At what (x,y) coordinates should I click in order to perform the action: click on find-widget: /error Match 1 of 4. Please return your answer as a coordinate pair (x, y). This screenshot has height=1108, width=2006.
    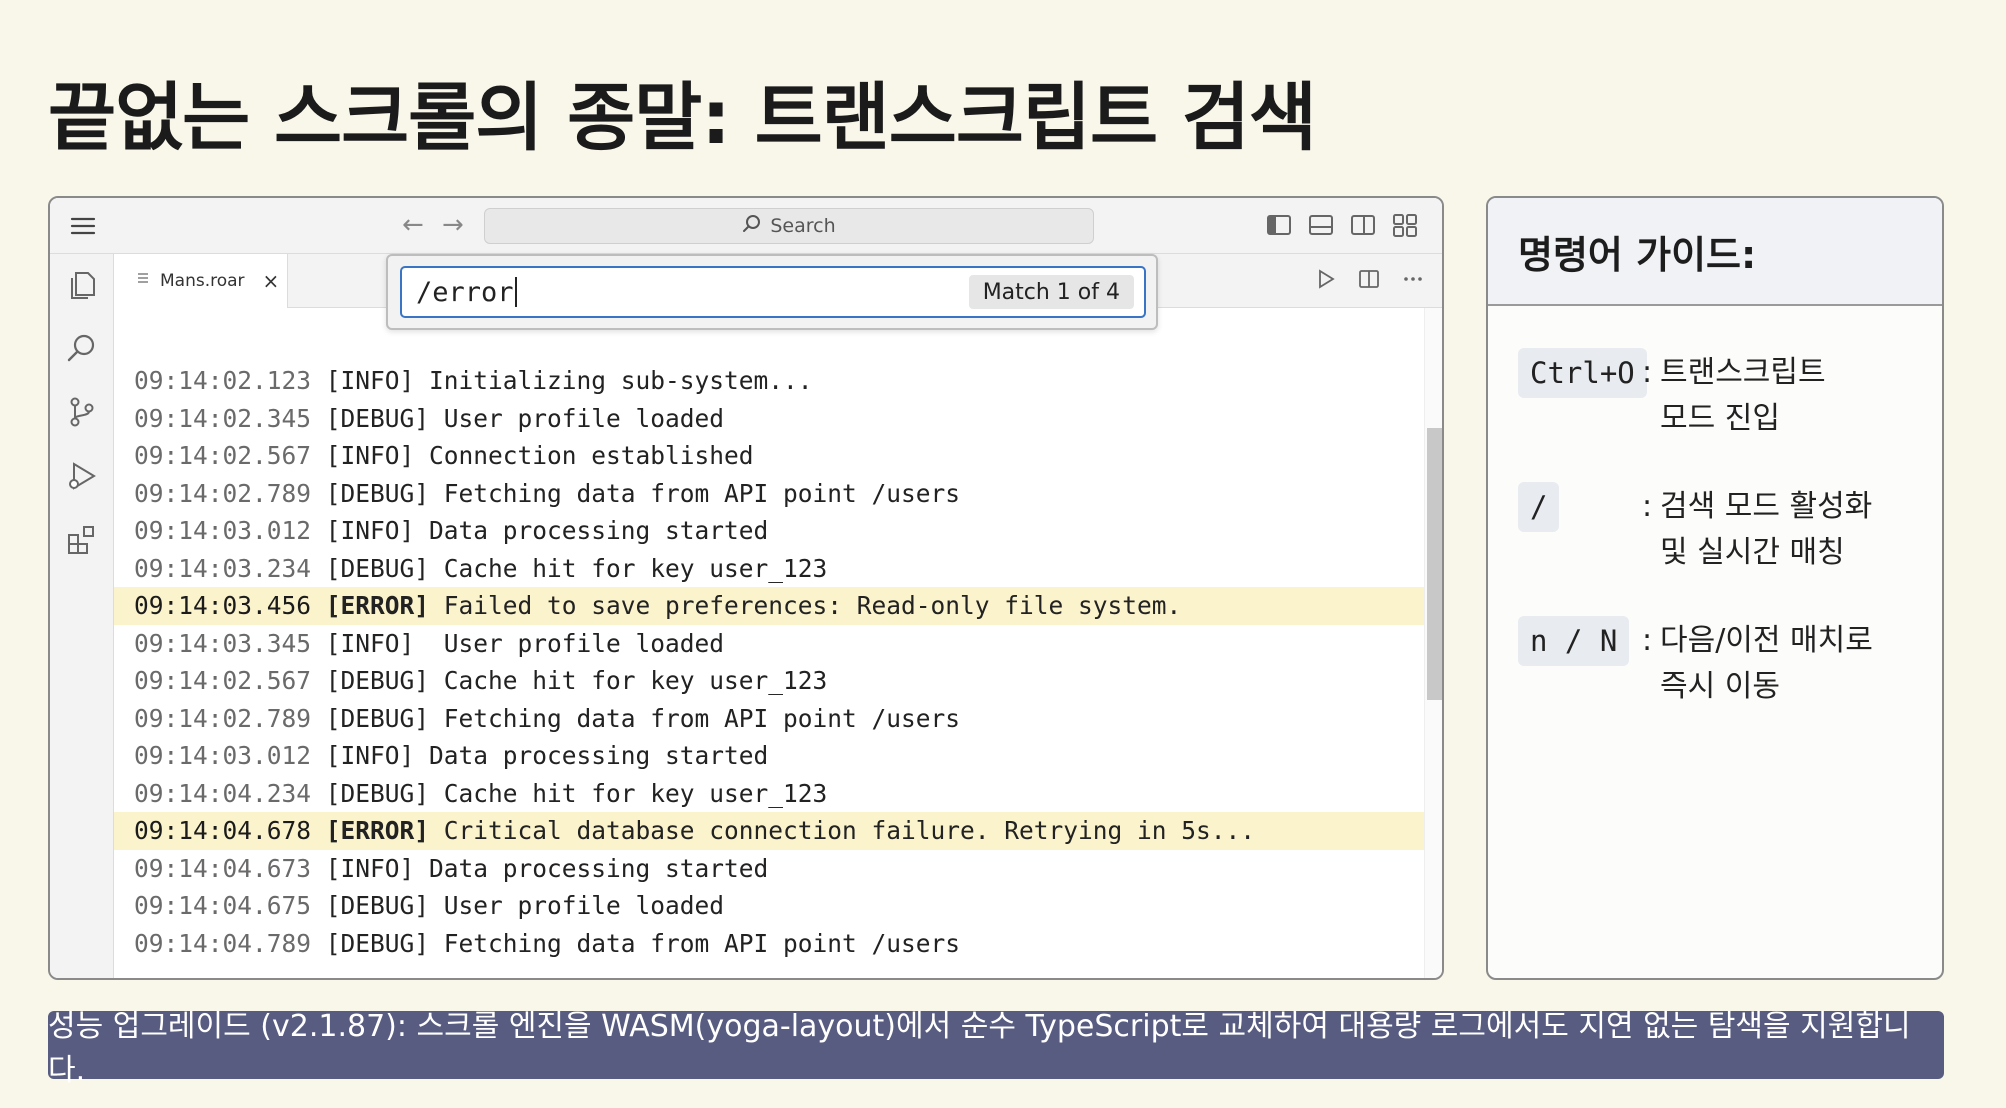
    Looking at the image, I should click on (772, 292).